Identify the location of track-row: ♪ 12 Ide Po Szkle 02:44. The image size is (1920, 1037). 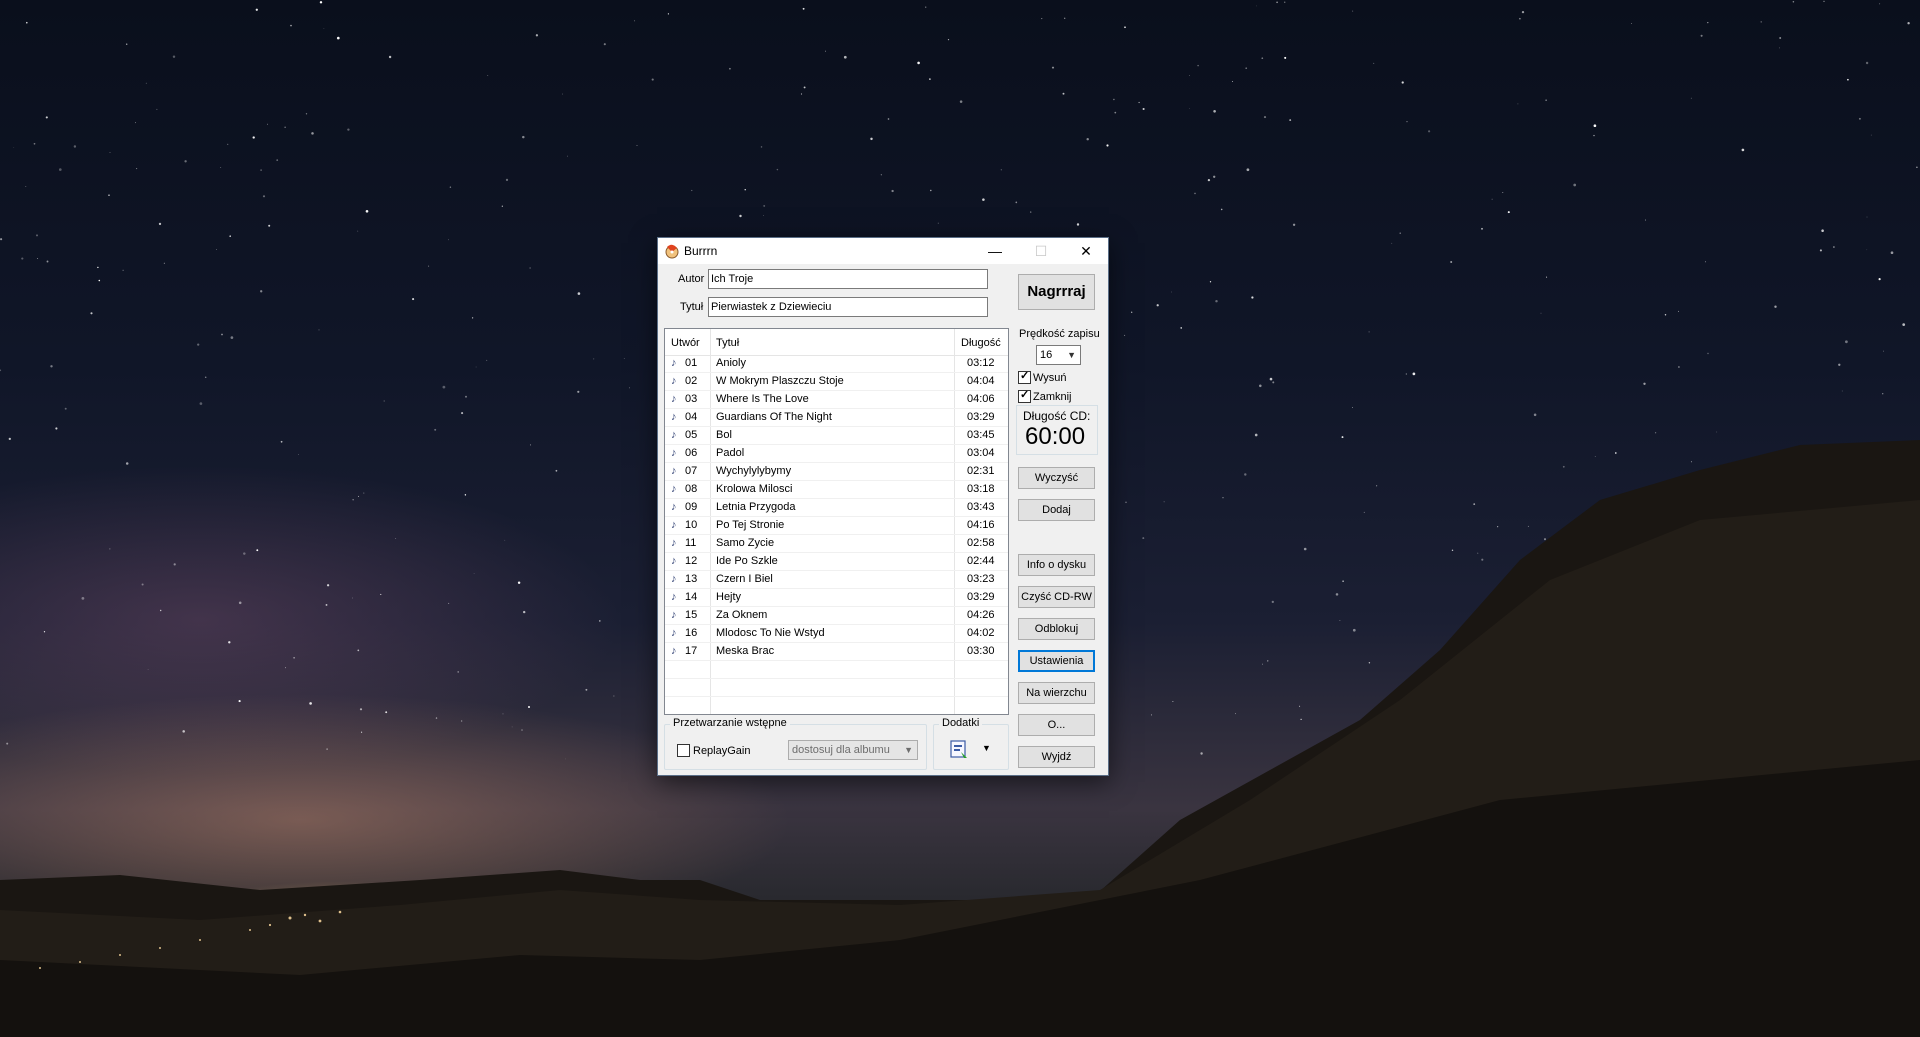
(836, 562).